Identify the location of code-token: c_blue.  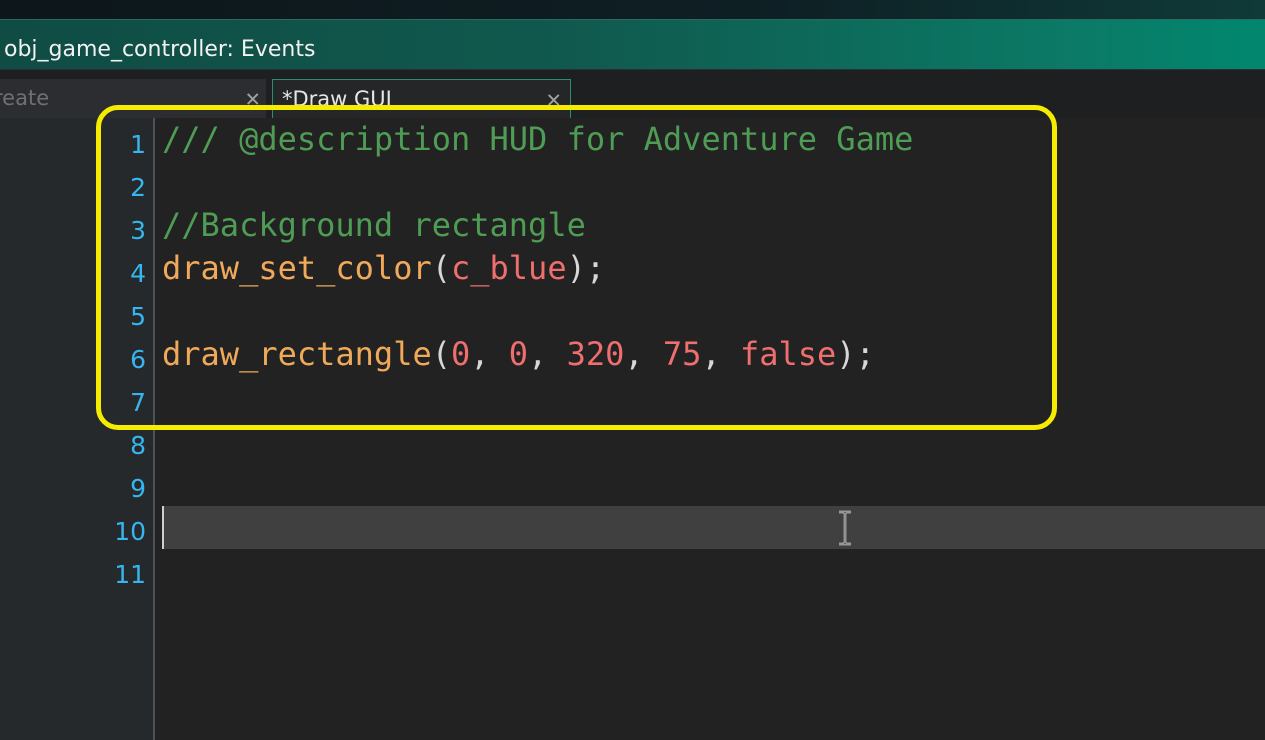
(508, 268).